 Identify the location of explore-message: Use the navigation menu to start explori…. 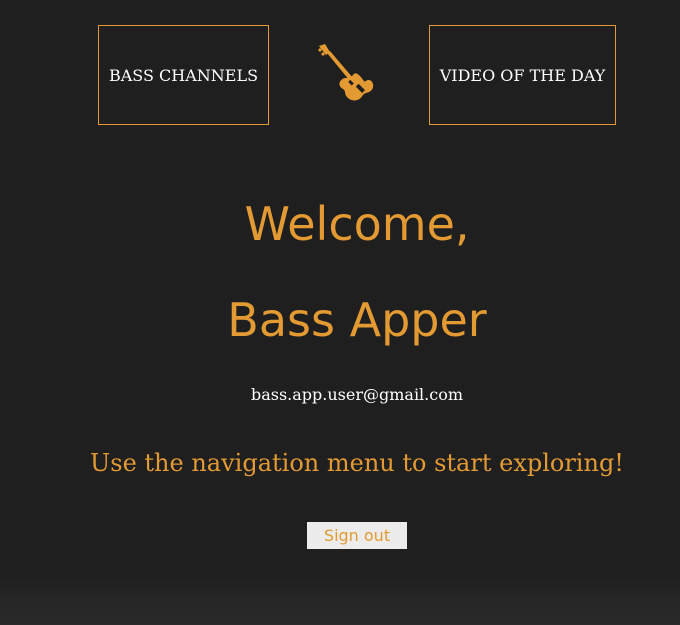
(357, 463).